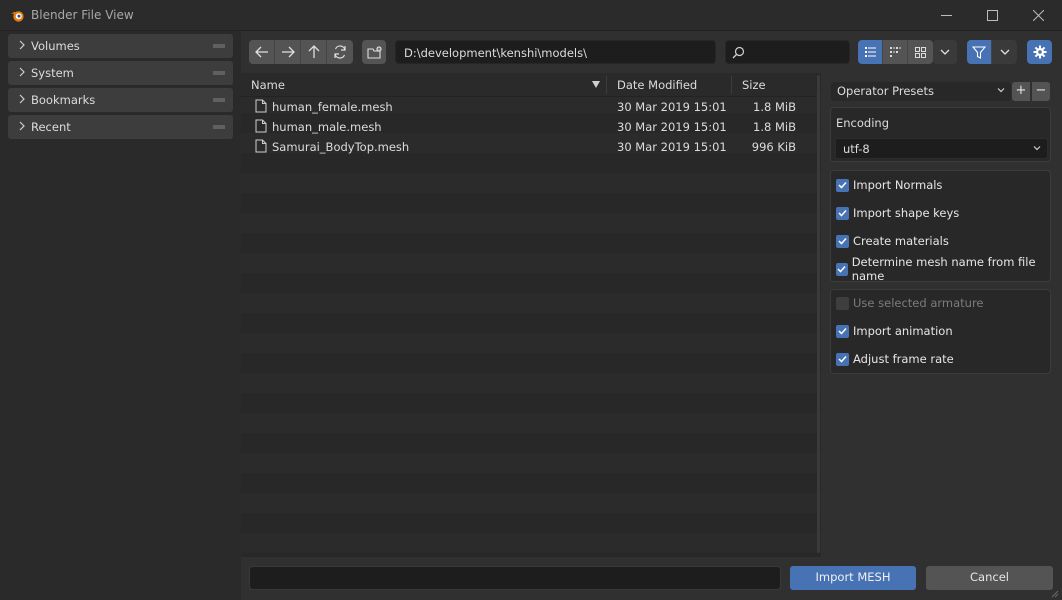  What do you see at coordinates (51, 127) in the screenshot?
I see `sidebar-panel-label: Recent` at bounding box center [51, 127].